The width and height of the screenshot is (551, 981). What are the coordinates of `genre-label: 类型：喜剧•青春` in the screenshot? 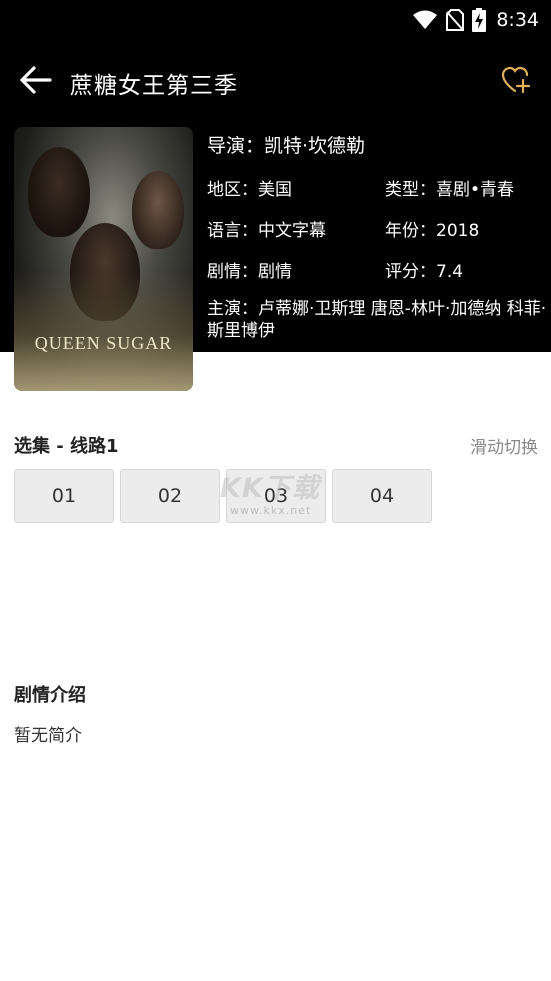 It's located at (450, 190).